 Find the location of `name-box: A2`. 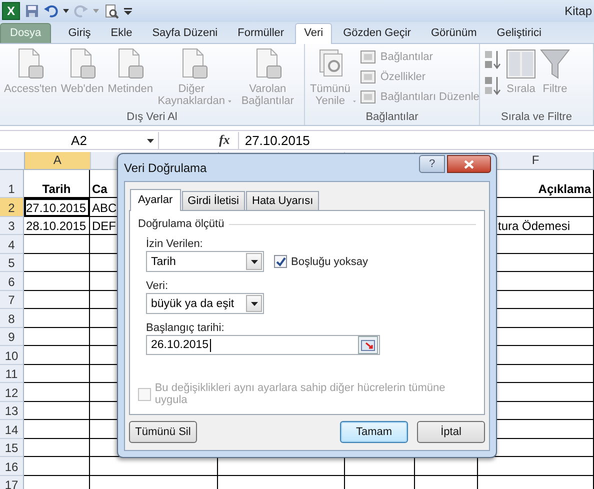

name-box: A2 is located at coordinates (79, 140).